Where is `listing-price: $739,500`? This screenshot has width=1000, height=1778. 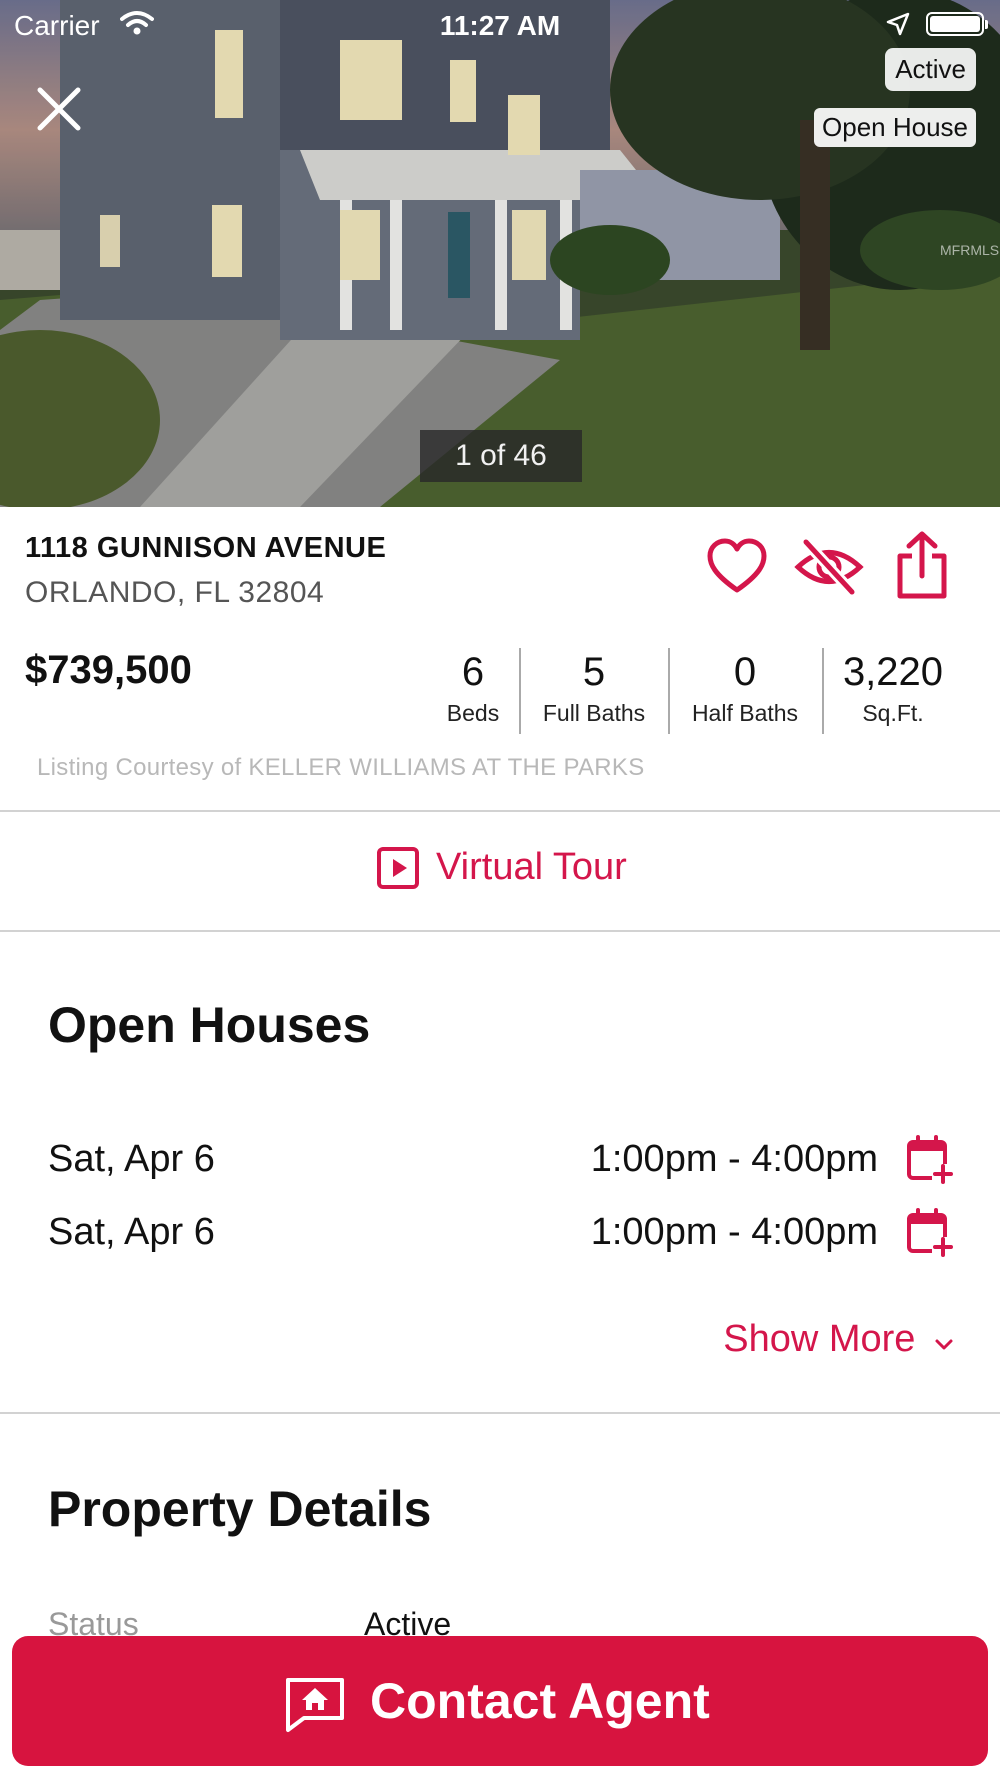
listing-price: $739,500 is located at coordinates (108, 670).